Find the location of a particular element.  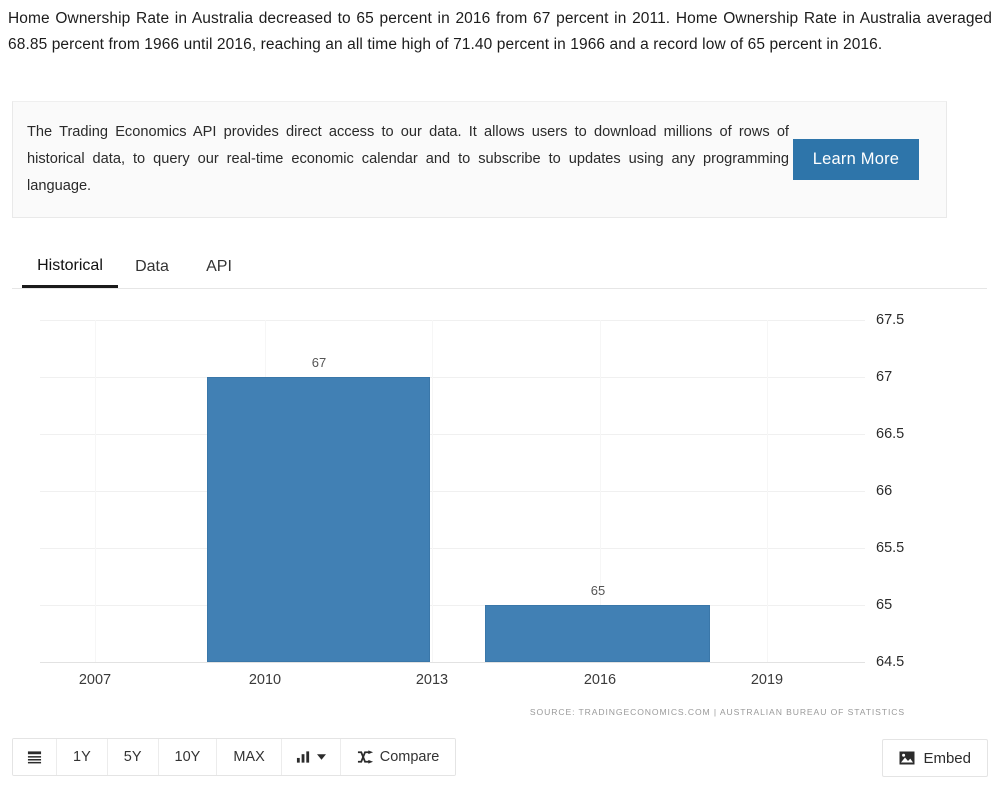

gridline-v-2013 is located at coordinates (432, 491).